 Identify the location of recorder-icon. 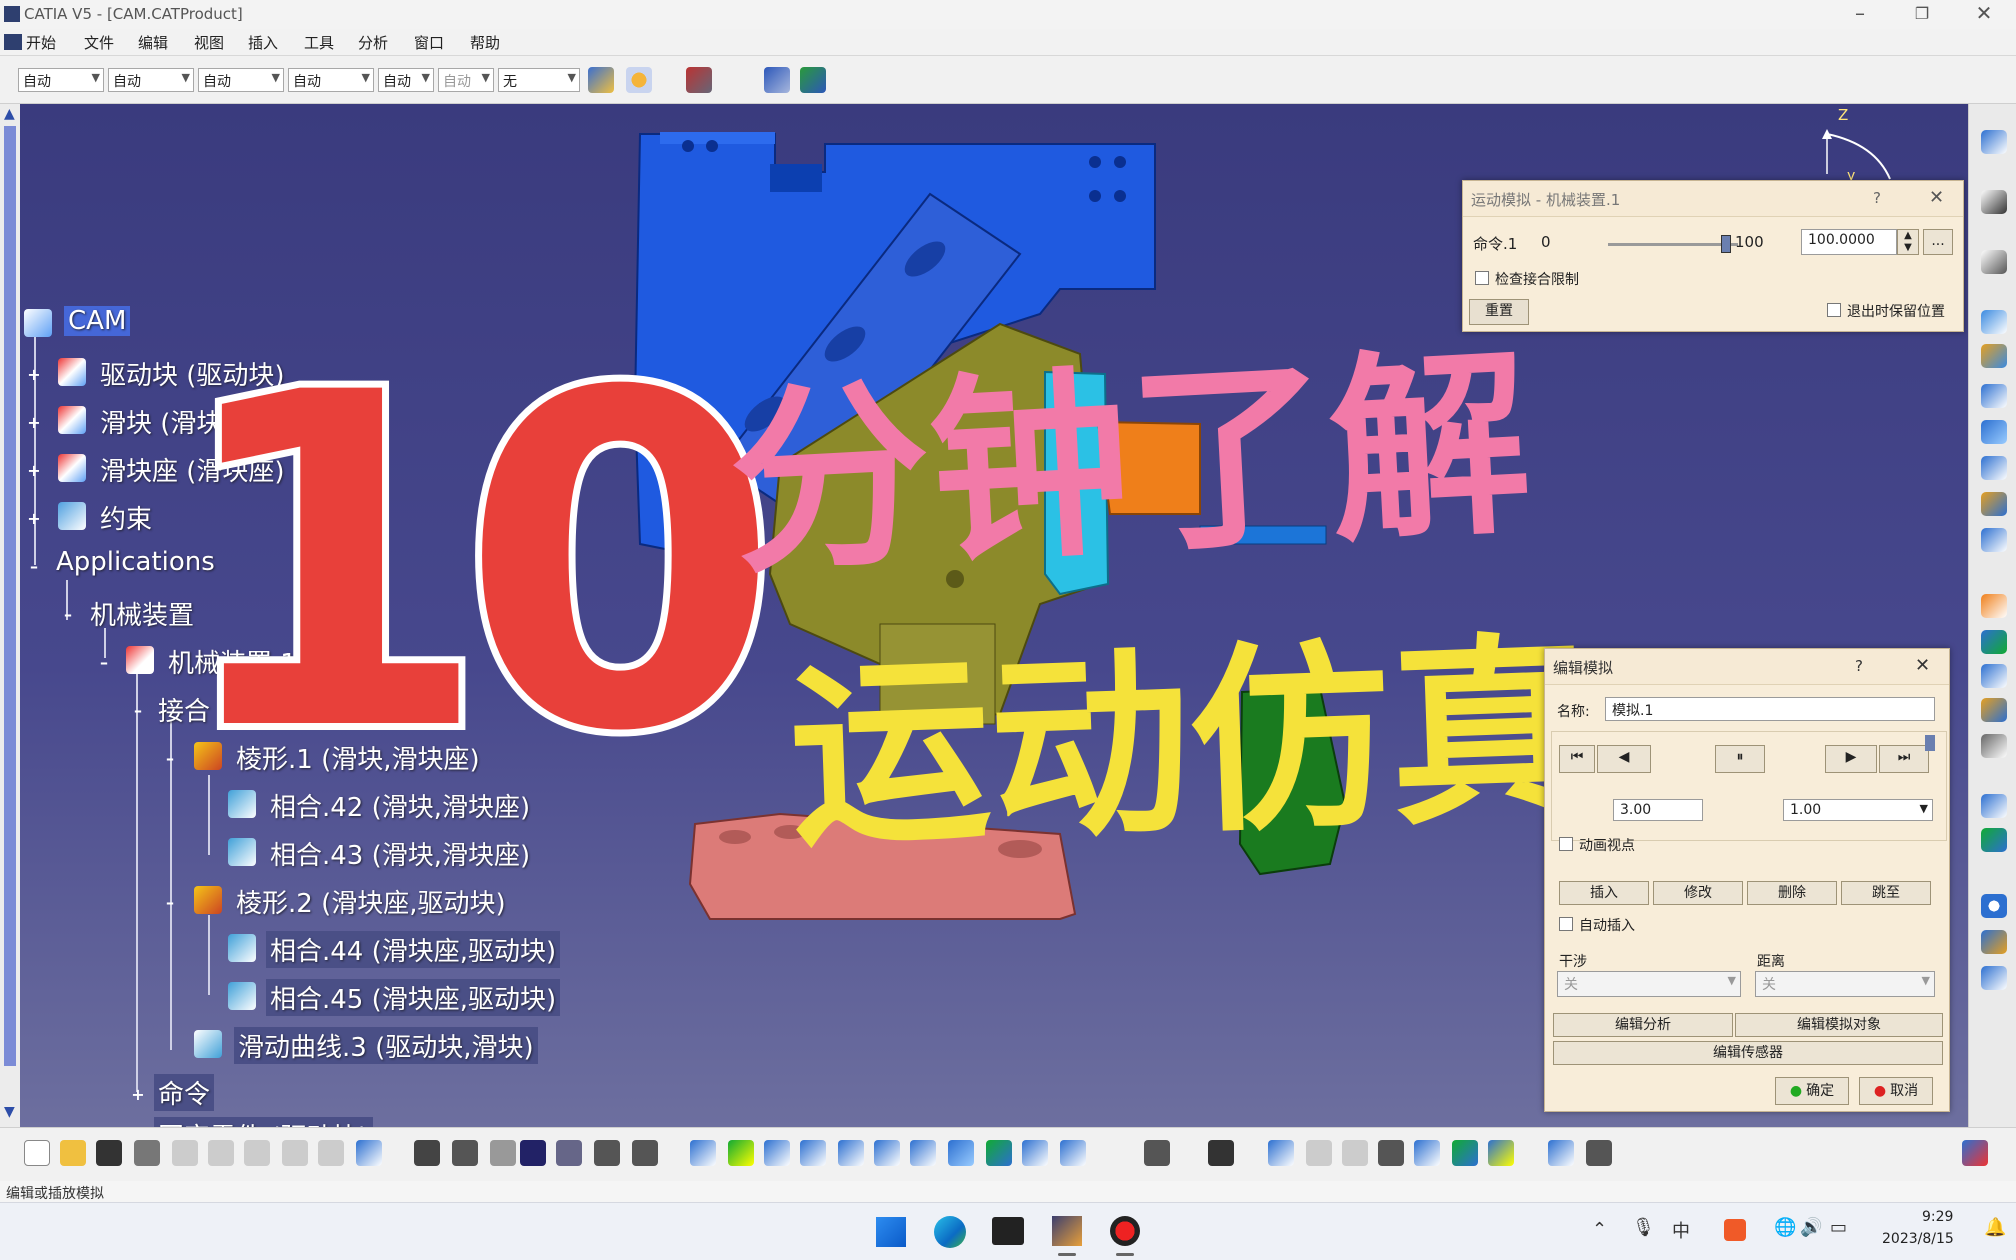
(1125, 1231).